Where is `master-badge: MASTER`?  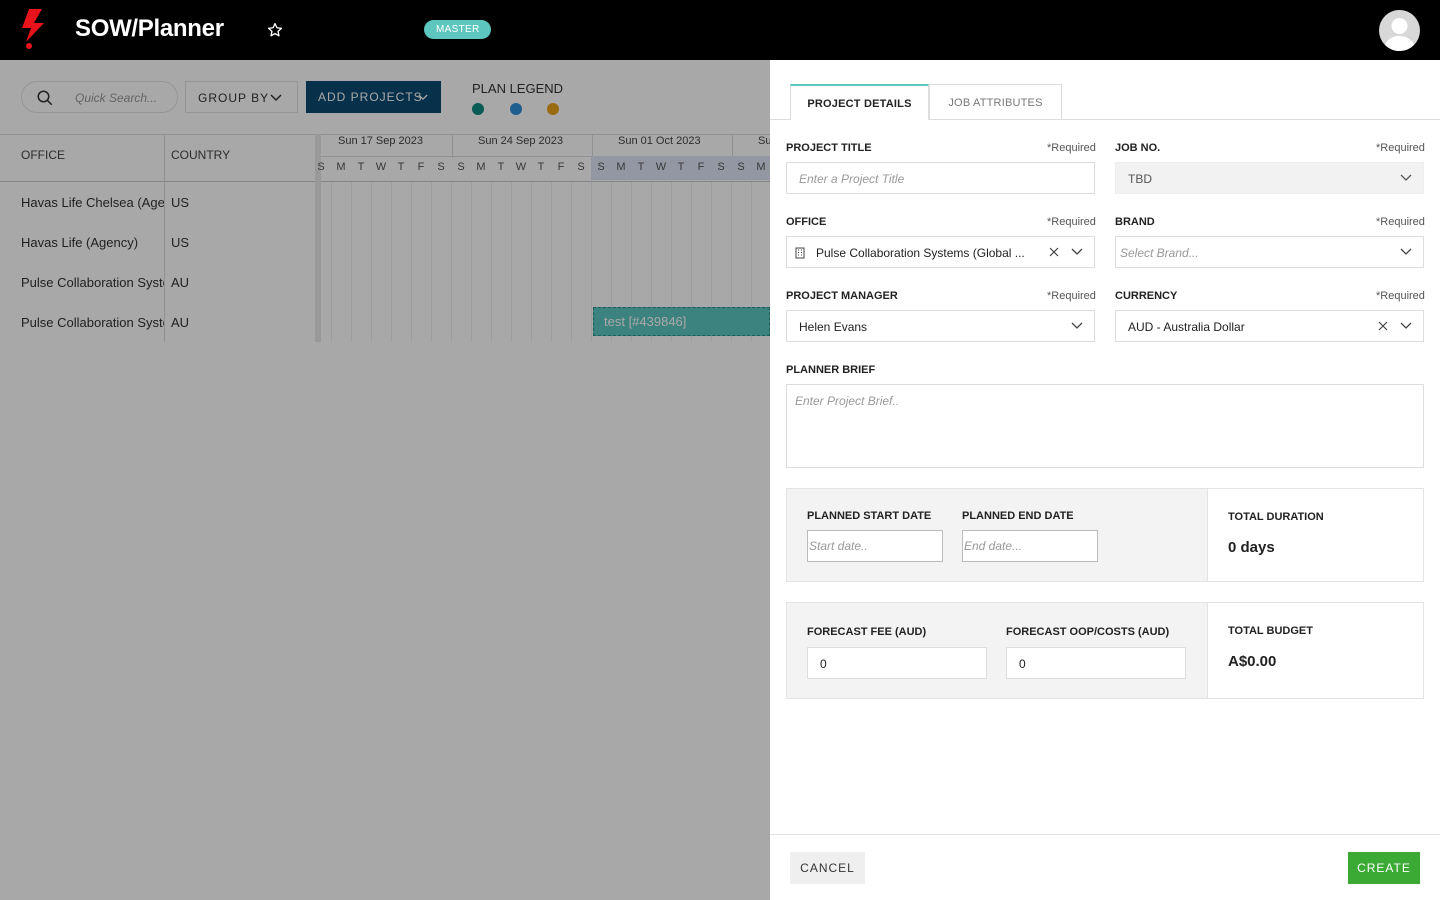
master-badge: MASTER is located at coordinates (458, 29).